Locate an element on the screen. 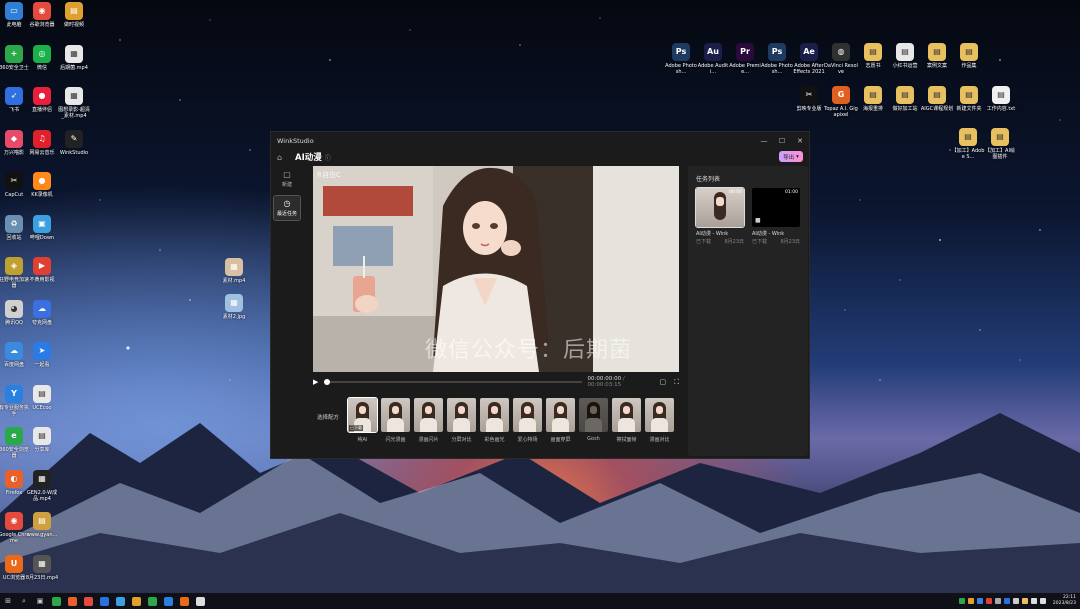 The height and width of the screenshot is (609, 1080). home-icon: ⌂ is located at coordinates (282, 157).